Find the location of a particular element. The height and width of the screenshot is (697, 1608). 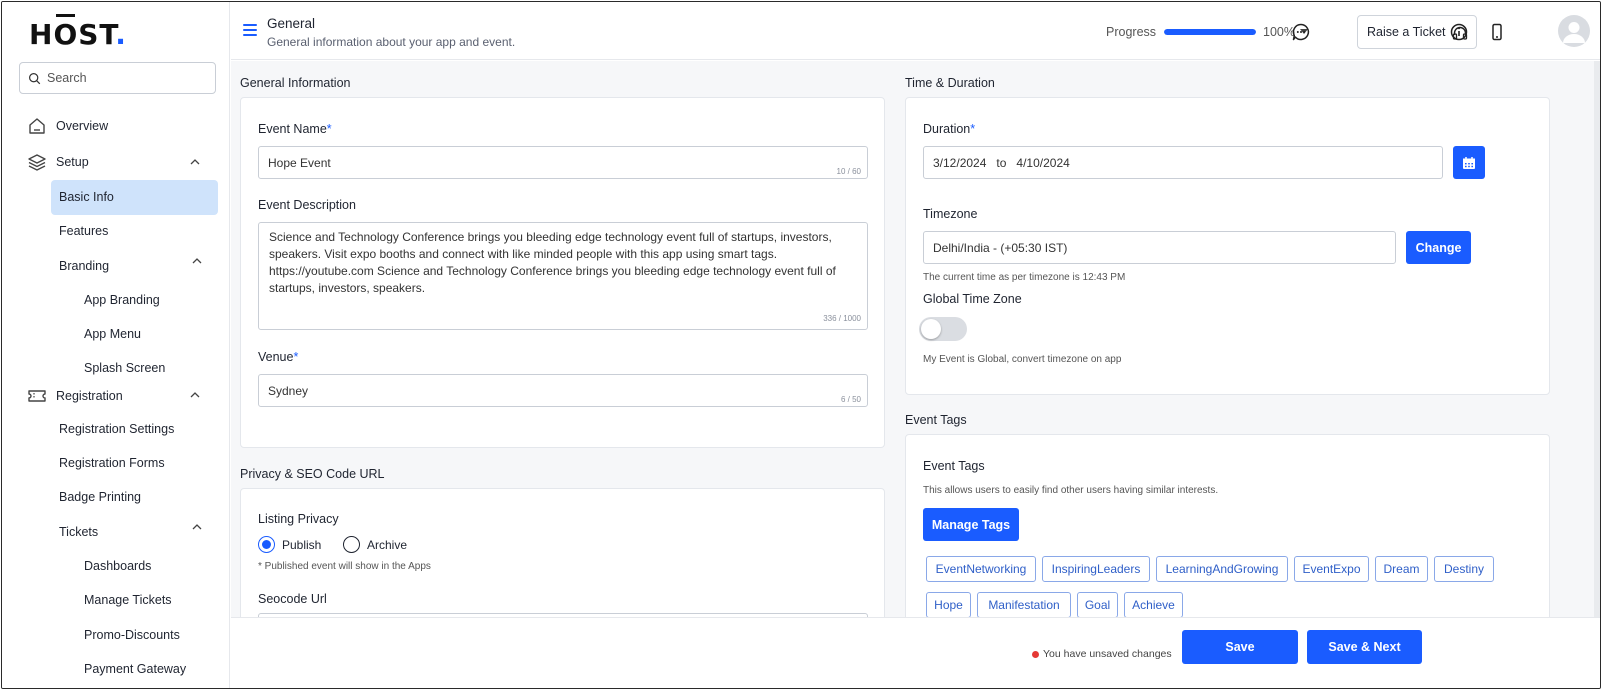

sidebar-item-label: Features is located at coordinates (84, 231).